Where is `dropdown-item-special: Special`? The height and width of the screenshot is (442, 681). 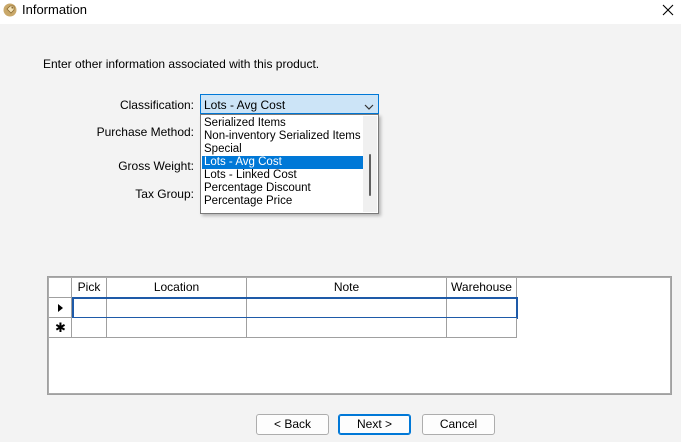
dropdown-item-special: Special is located at coordinates (282, 149).